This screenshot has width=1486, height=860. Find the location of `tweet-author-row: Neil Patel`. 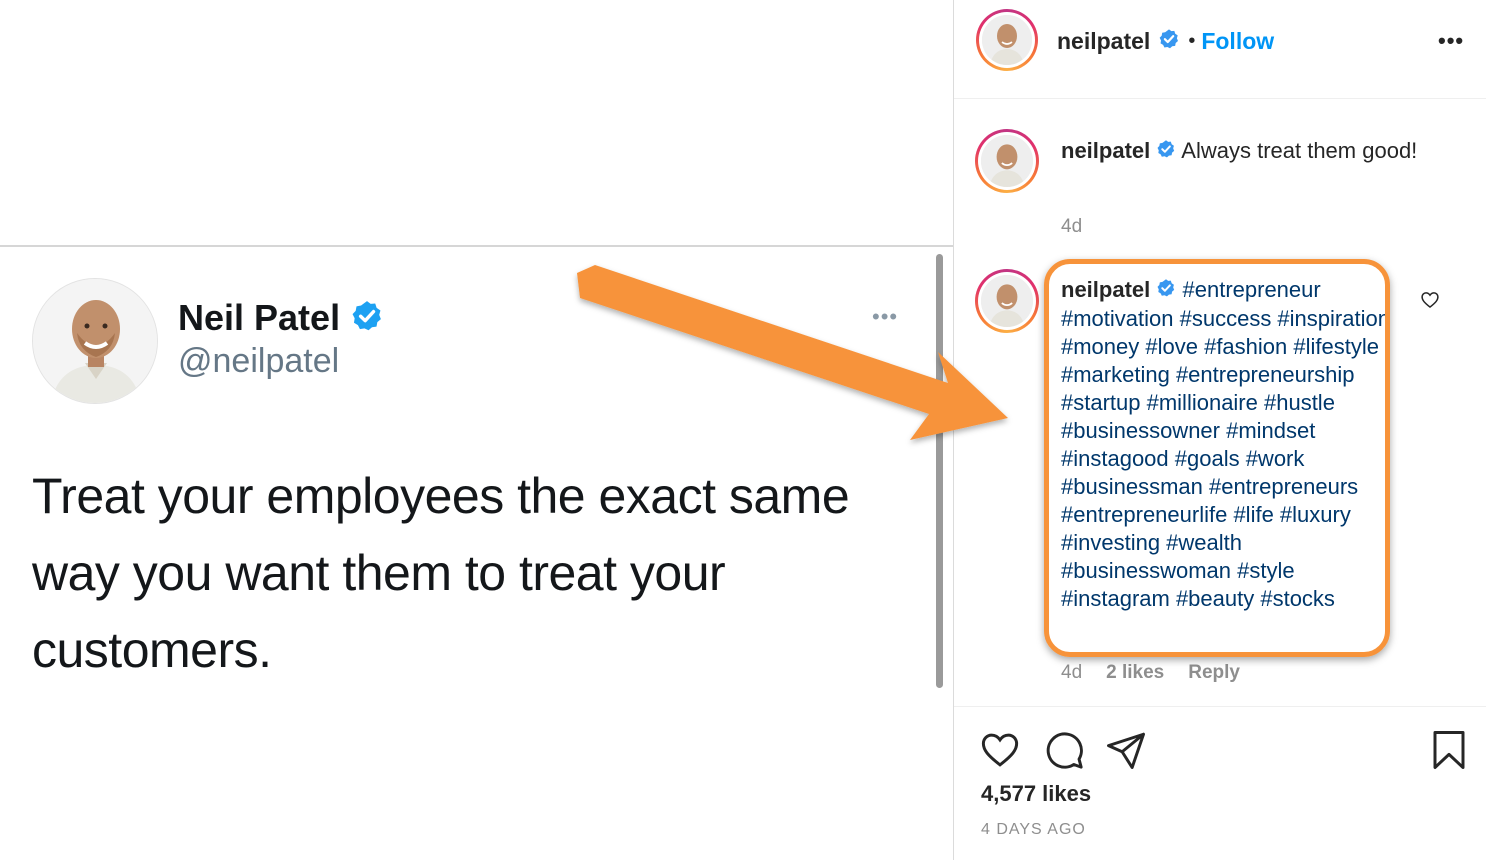

tweet-author-row: Neil Patel is located at coordinates (281, 318).